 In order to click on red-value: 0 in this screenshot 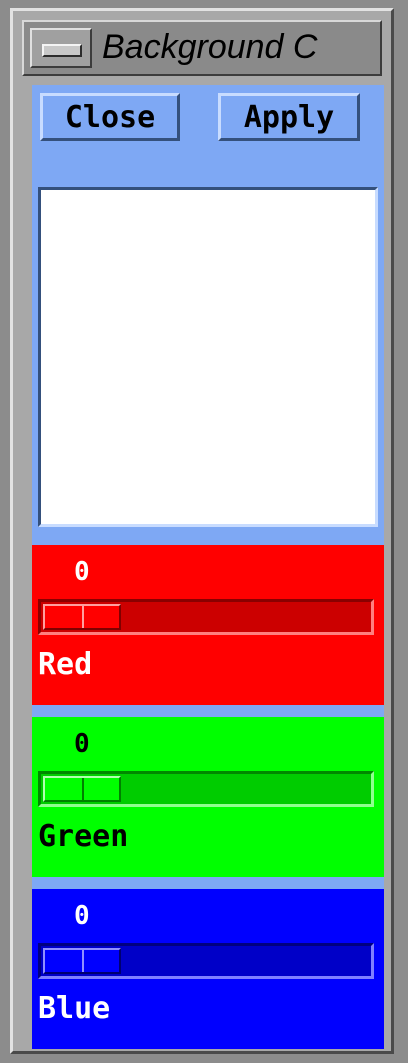, I will do `click(82, 572)`.